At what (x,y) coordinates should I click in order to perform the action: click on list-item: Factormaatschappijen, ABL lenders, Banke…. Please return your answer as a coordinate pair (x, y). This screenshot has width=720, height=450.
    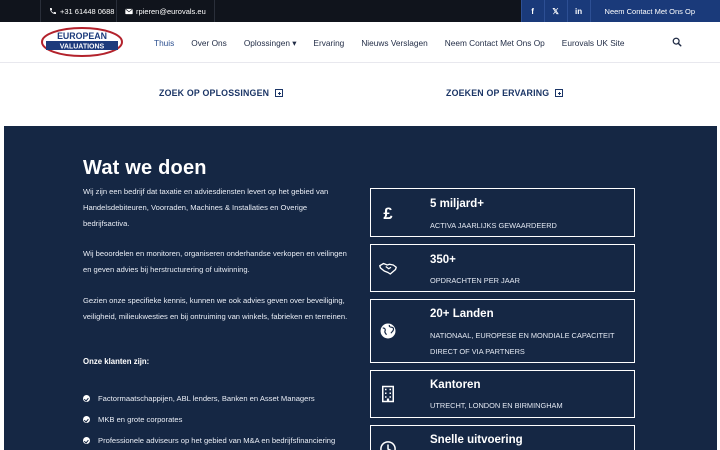
    Looking at the image, I should click on (209, 398).